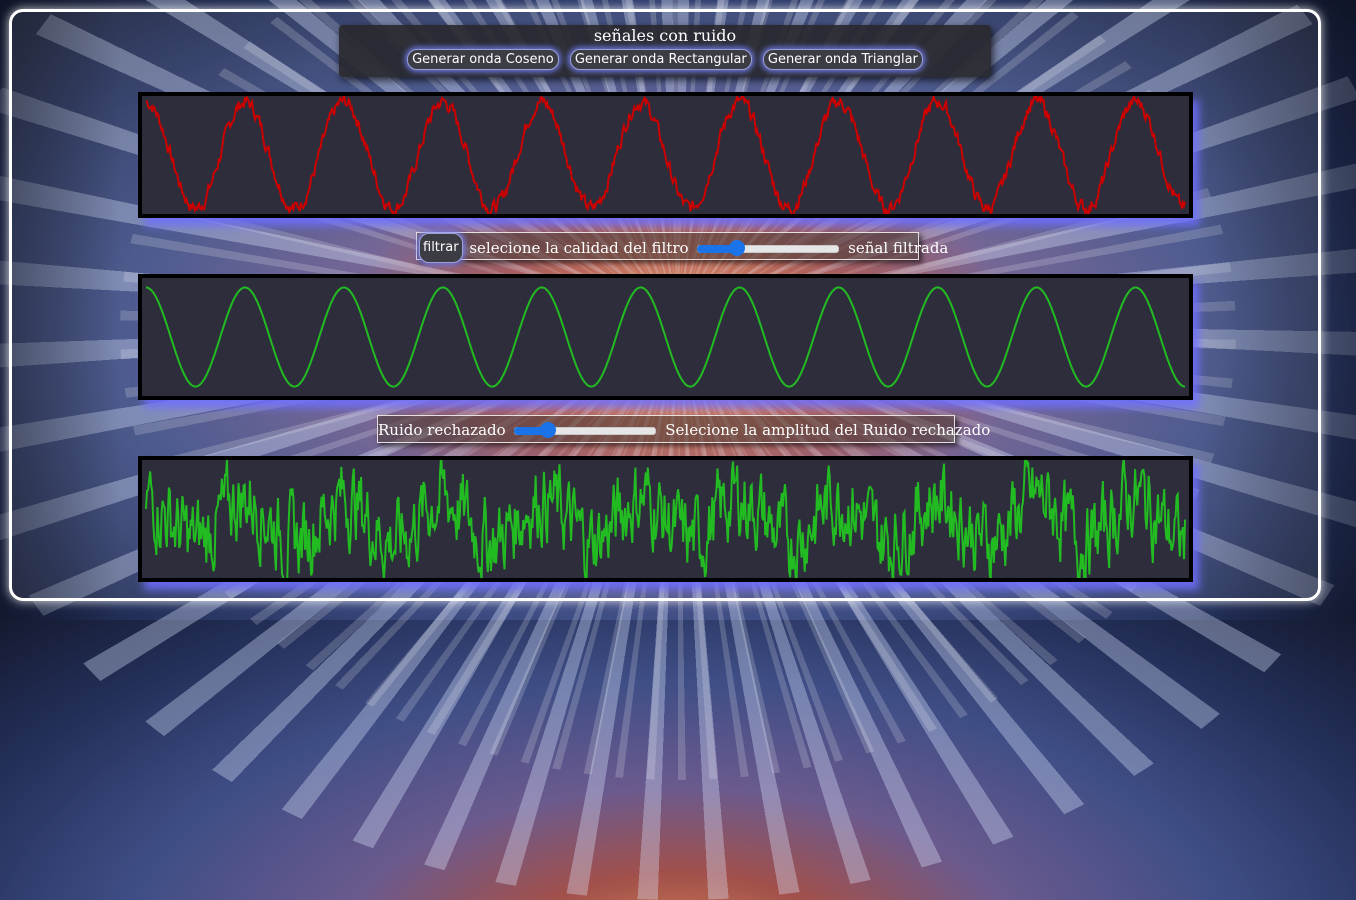 The image size is (1356, 900). What do you see at coordinates (842, 59) in the screenshot?
I see `generate-triangular-button: Generar onda Trianglar` at bounding box center [842, 59].